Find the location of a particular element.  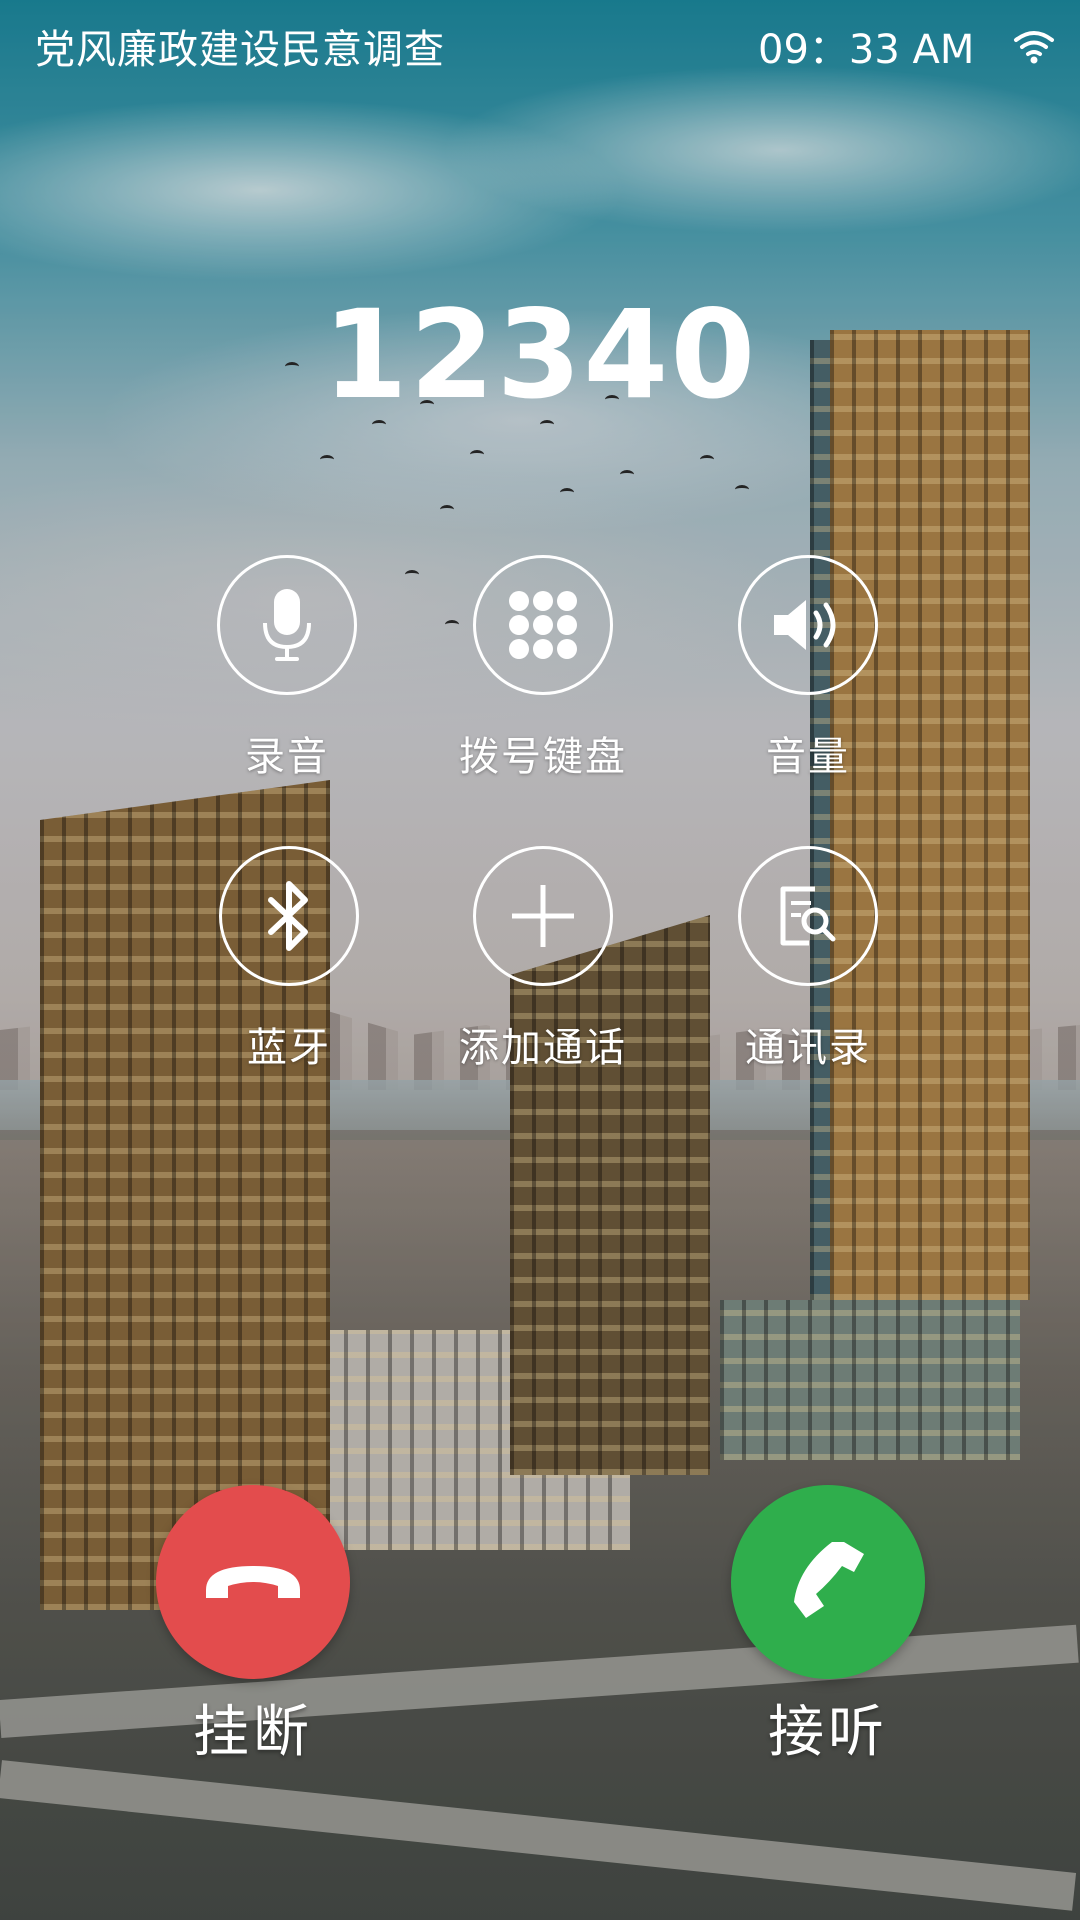

add-call-label: 添加通话 is located at coordinates (543, 1048).